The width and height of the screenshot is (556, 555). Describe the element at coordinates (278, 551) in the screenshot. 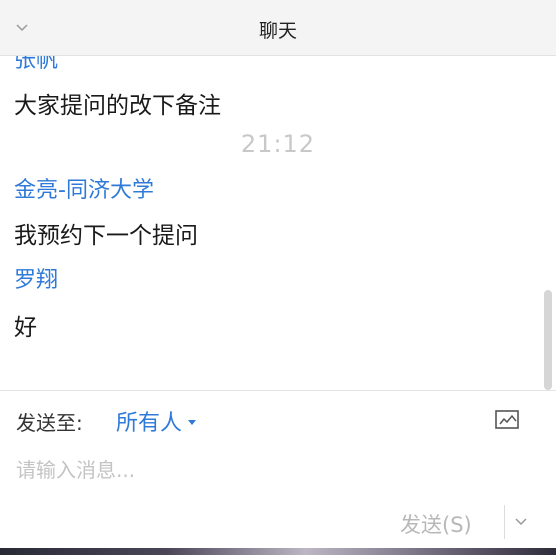

I see `background-strip` at that location.